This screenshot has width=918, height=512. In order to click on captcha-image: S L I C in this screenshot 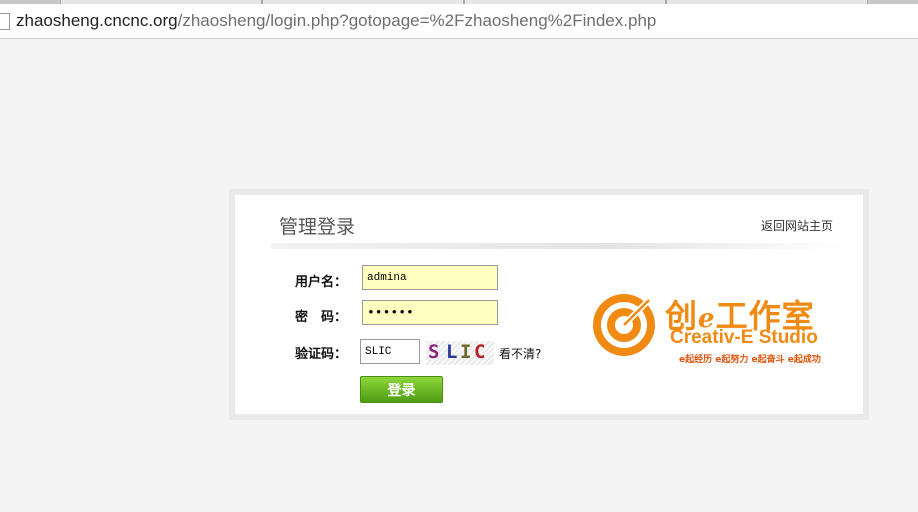, I will do `click(460, 353)`.